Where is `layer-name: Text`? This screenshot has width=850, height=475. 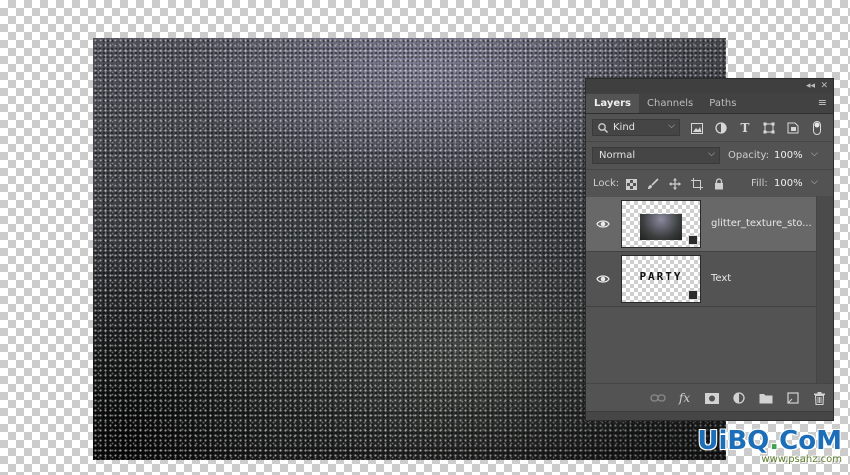
layer-name: Text is located at coordinates (721, 278).